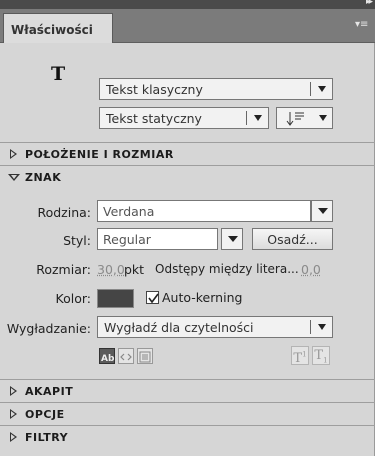 This screenshot has width=375, height=456. Describe the element at coordinates (369, 3) in the screenshot. I see `double-chevron-right-icon: ▸▸` at that location.